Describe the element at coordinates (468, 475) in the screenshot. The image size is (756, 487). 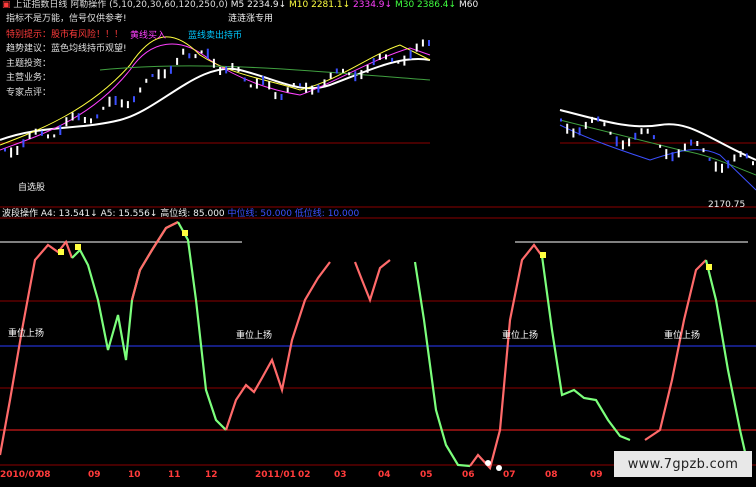
I see `x-axis-label: 06` at that location.